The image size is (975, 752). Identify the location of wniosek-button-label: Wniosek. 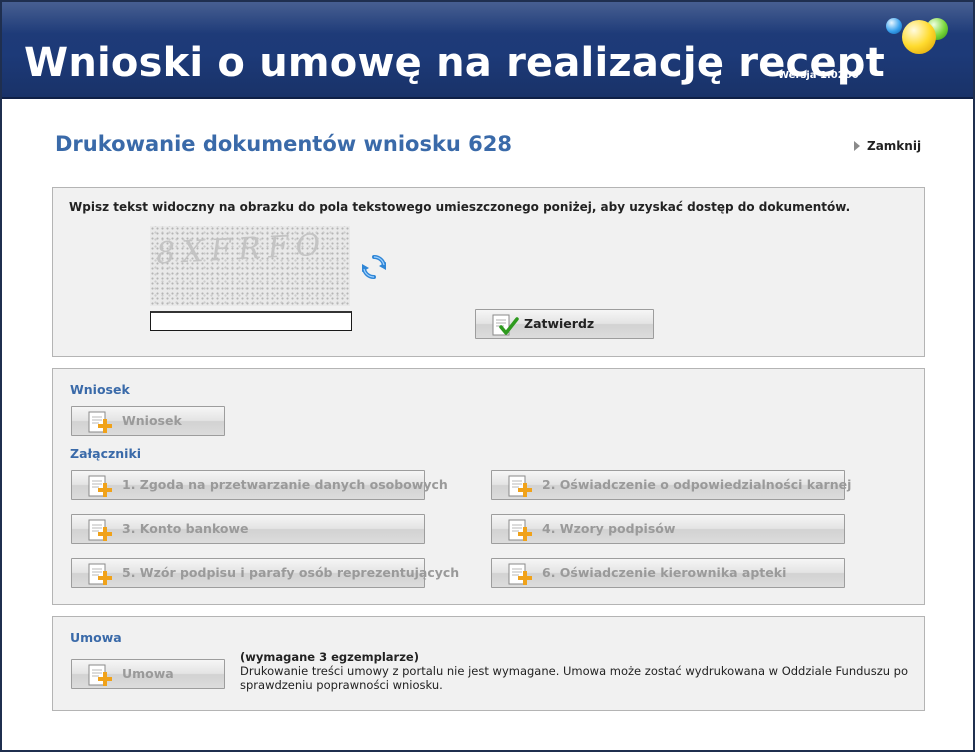
(152, 420).